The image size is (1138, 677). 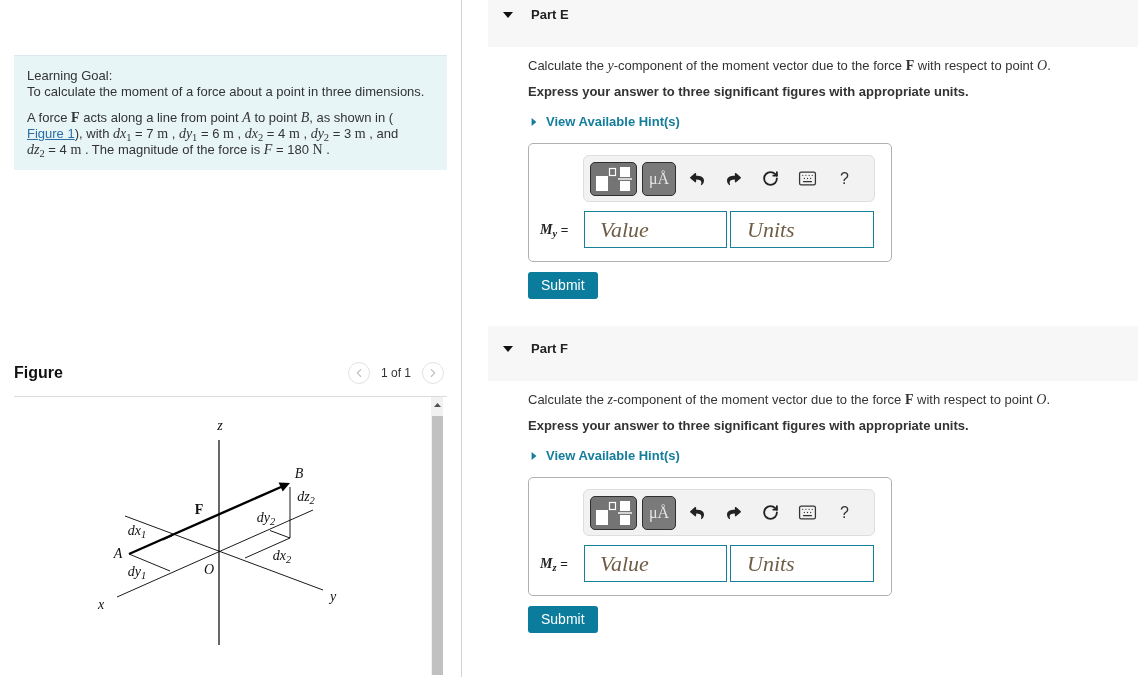 What do you see at coordinates (395, 373) in the screenshot?
I see `page-counter: 1 of 1` at bounding box center [395, 373].